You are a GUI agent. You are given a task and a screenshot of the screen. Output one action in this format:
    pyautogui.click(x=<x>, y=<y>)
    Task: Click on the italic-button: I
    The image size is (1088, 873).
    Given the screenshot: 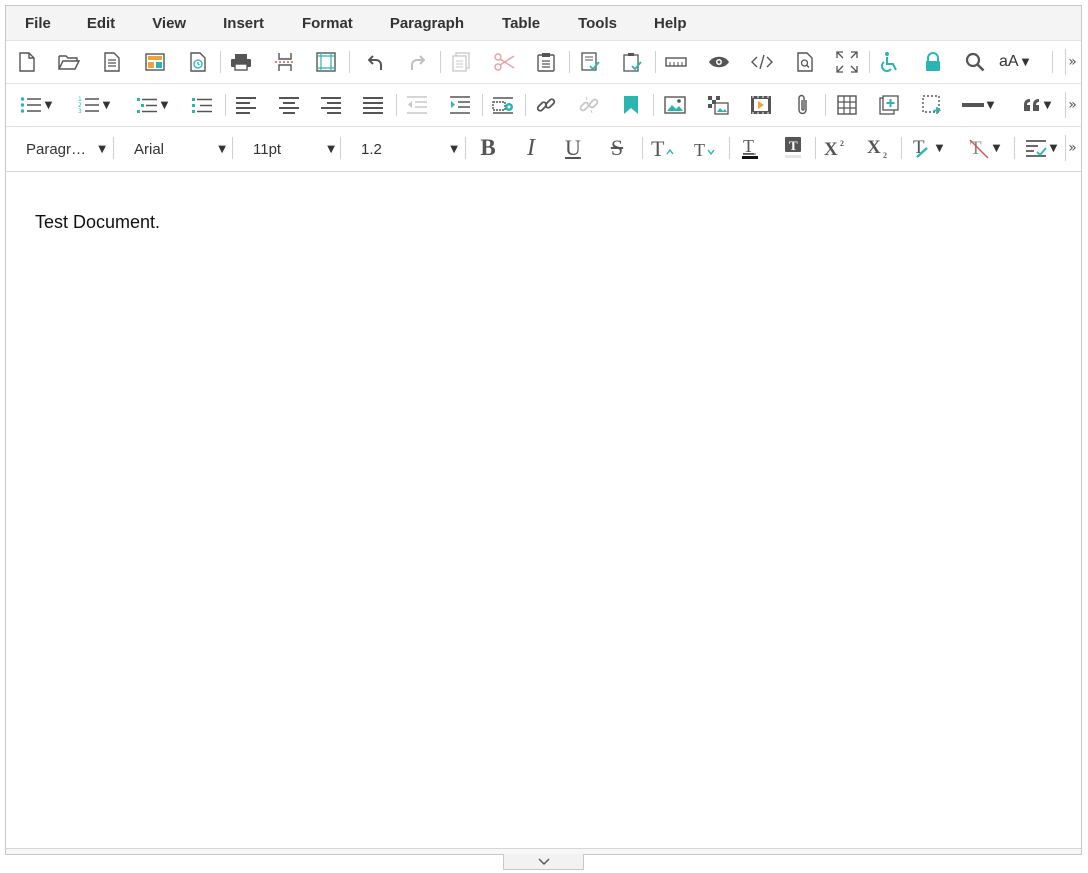 What is the action you would take?
    pyautogui.click(x=531, y=148)
    